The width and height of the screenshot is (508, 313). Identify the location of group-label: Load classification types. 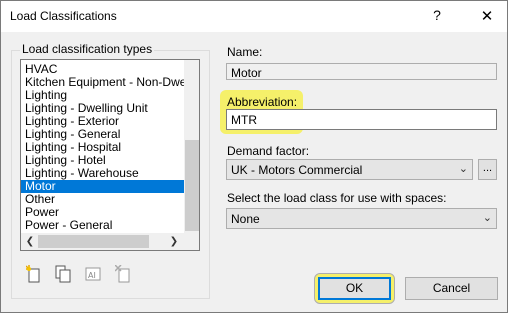
(87, 49).